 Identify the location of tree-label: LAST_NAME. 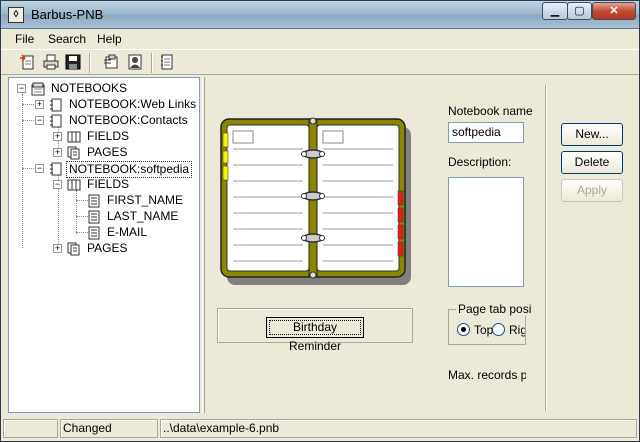
(143, 216).